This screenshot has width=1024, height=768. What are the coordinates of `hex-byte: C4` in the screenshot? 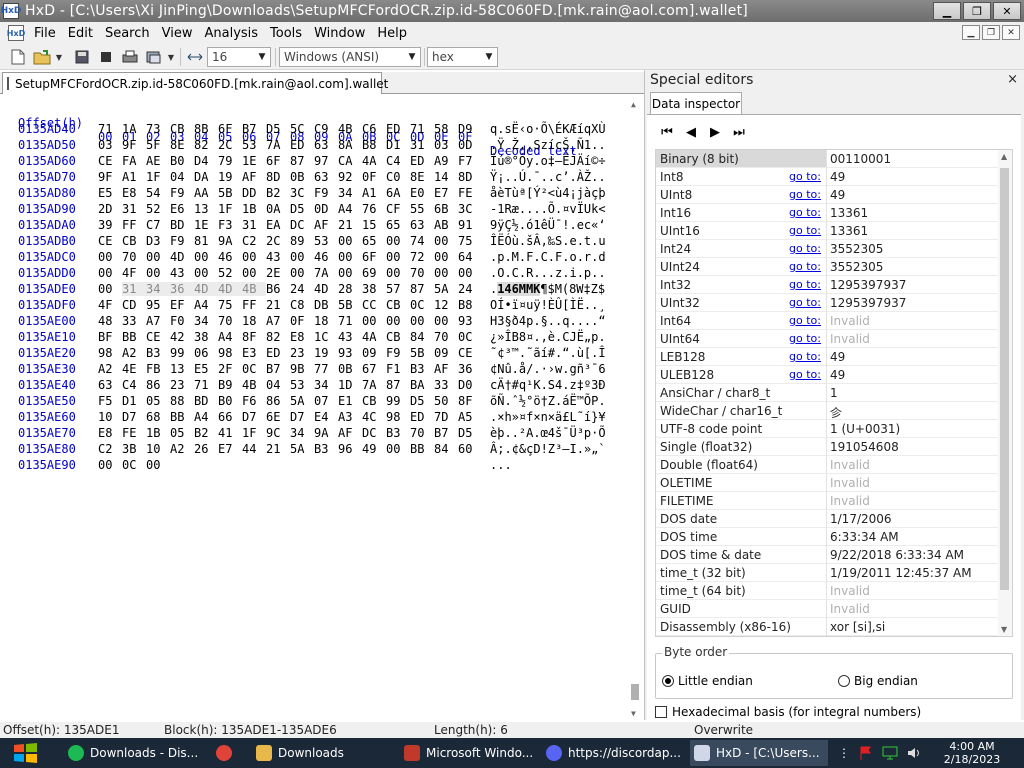 It's located at (398, 161).